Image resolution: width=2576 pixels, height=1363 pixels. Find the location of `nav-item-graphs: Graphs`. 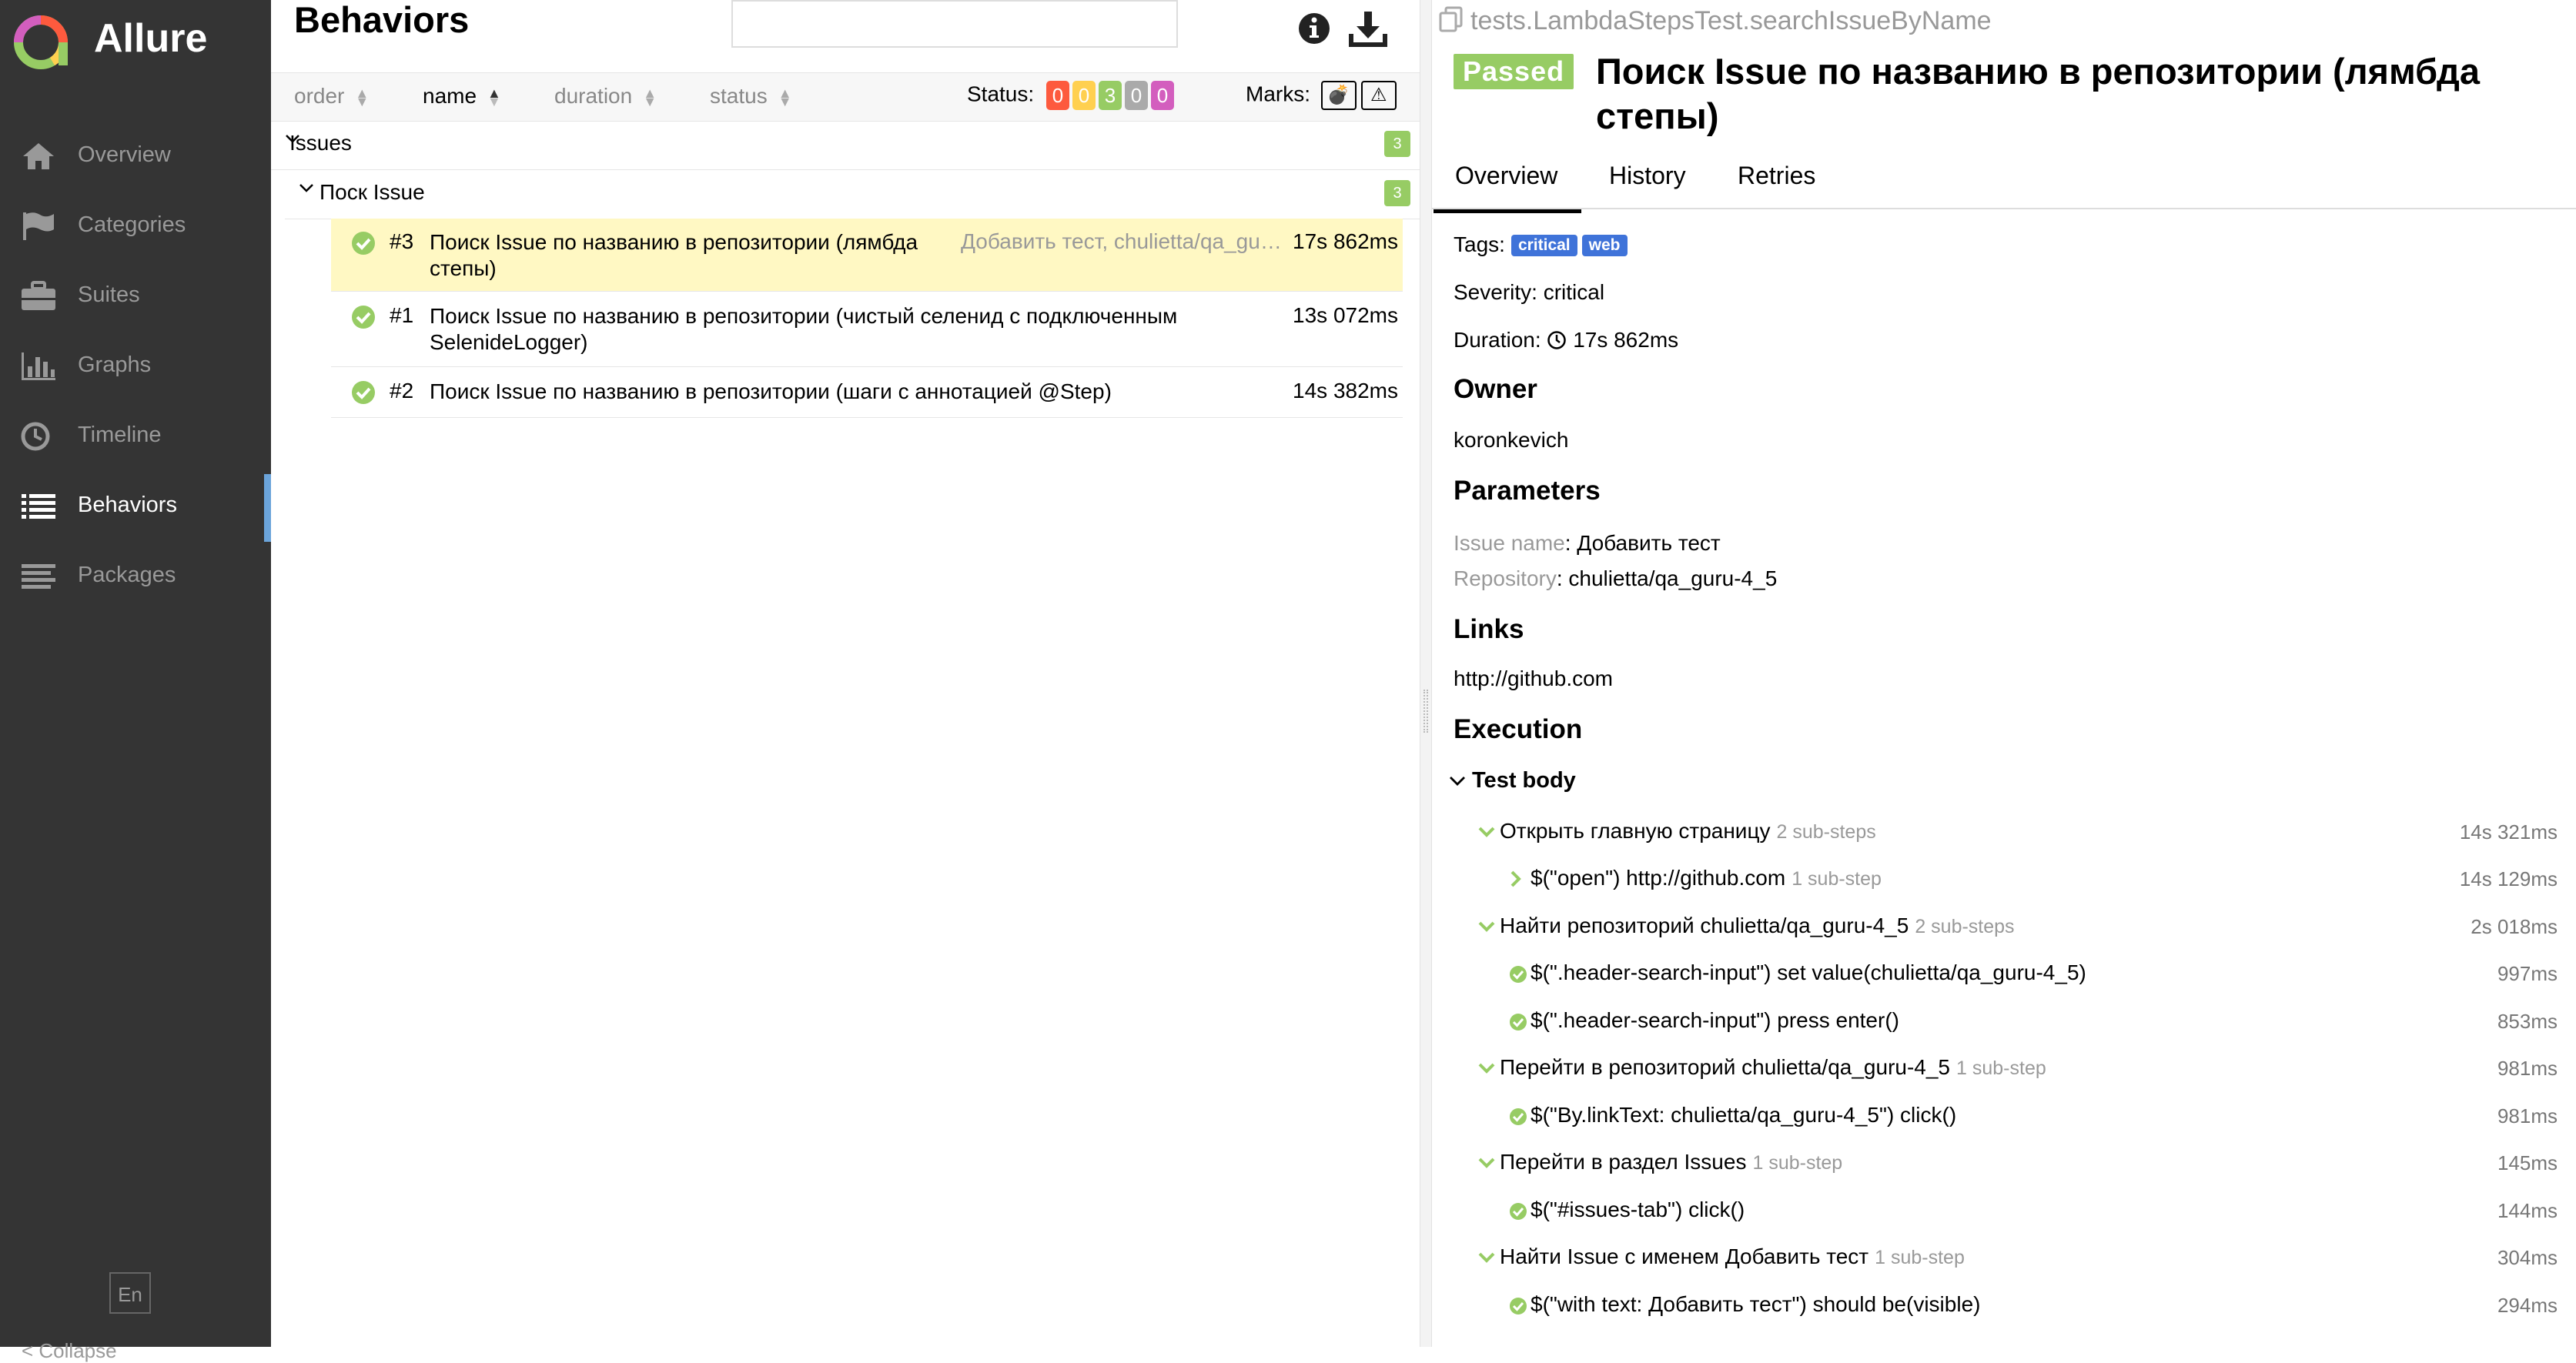

nav-item-graphs: Graphs is located at coordinates (136, 366).